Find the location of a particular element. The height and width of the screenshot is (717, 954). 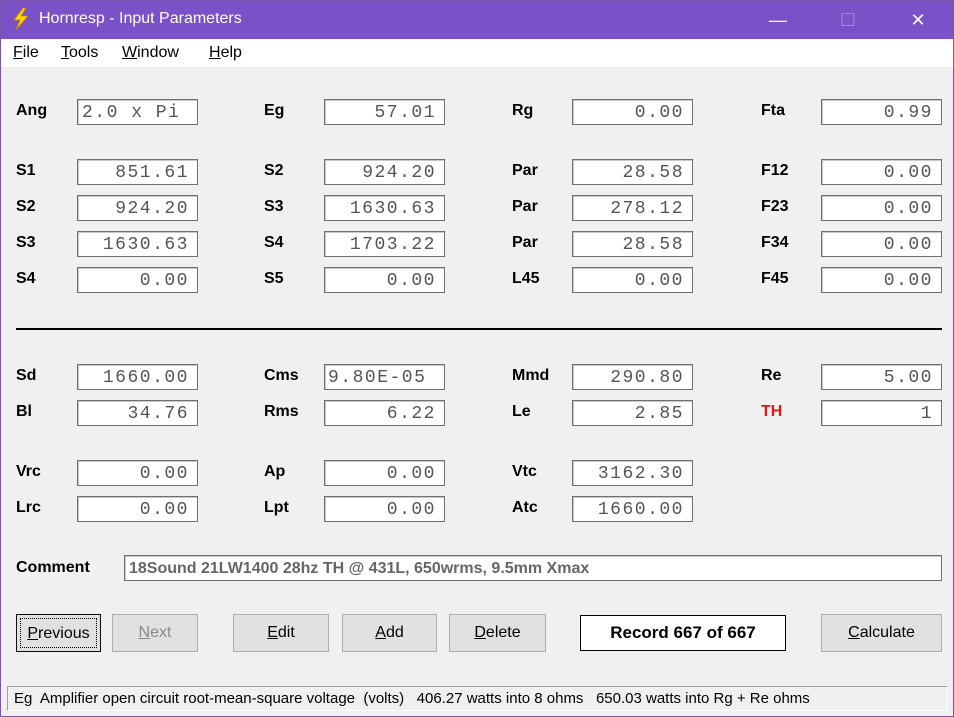

section-divider is located at coordinates (479, 329).